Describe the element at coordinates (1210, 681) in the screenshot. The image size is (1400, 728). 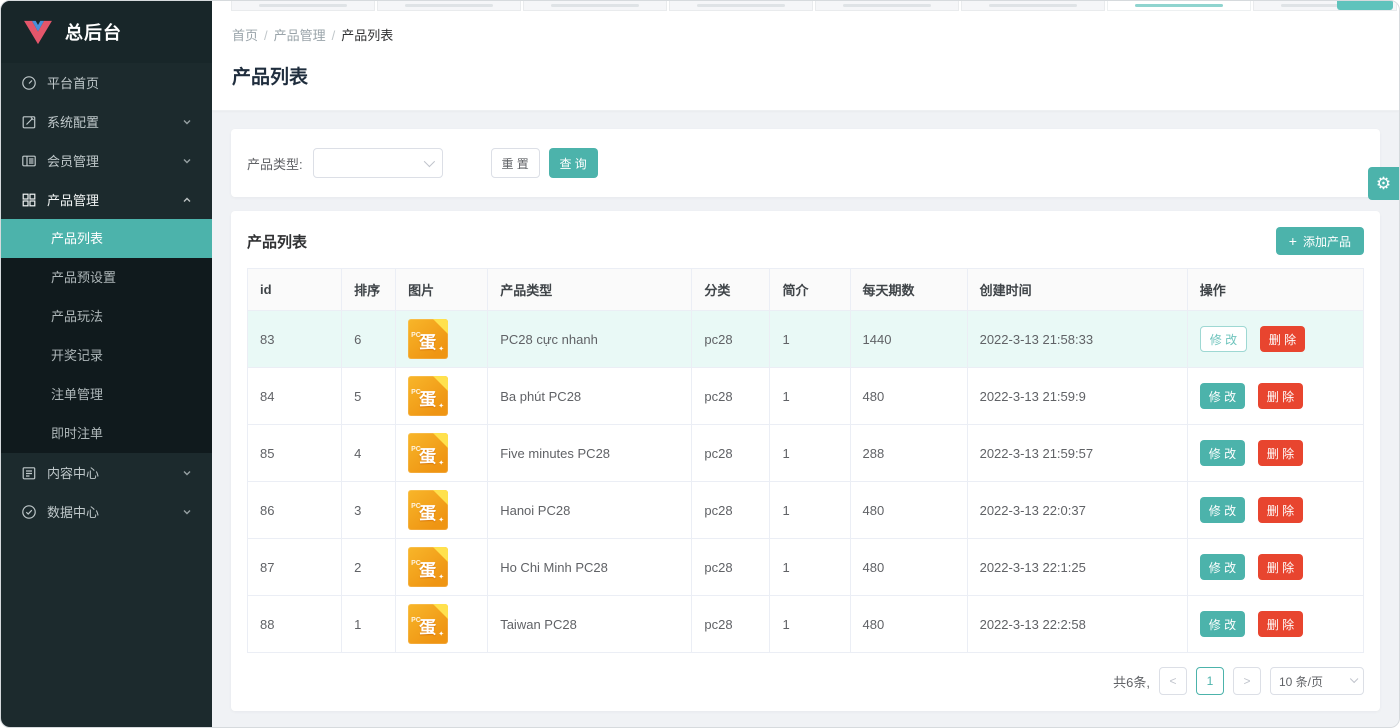
I see `current-page-button: 1` at that location.